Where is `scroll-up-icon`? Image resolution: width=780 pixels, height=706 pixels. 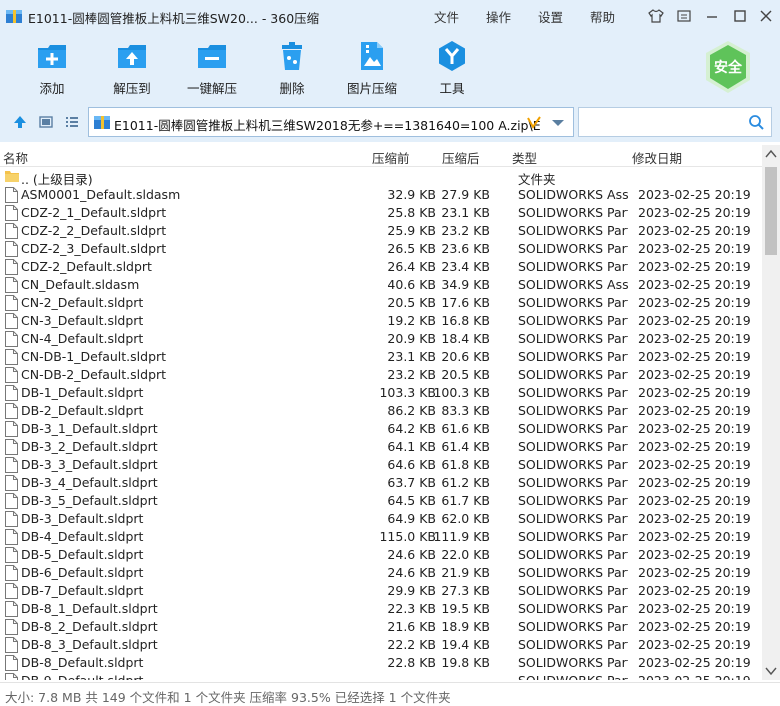 scroll-up-icon is located at coordinates (771, 154).